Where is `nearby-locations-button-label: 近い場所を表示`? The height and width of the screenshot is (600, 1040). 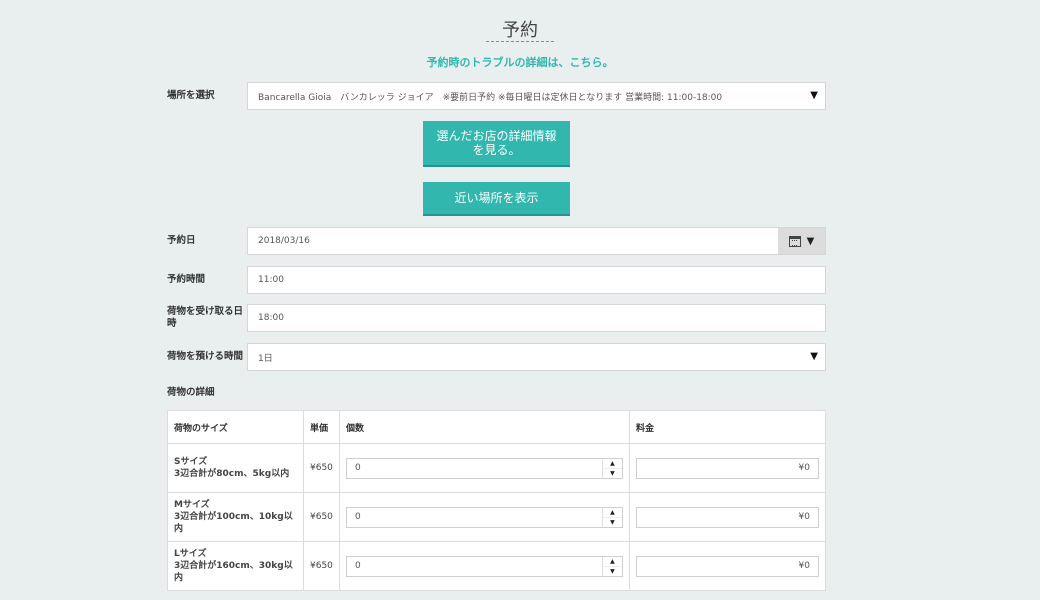
nearby-locations-button-label: 近い場所を表示 is located at coordinates (496, 198).